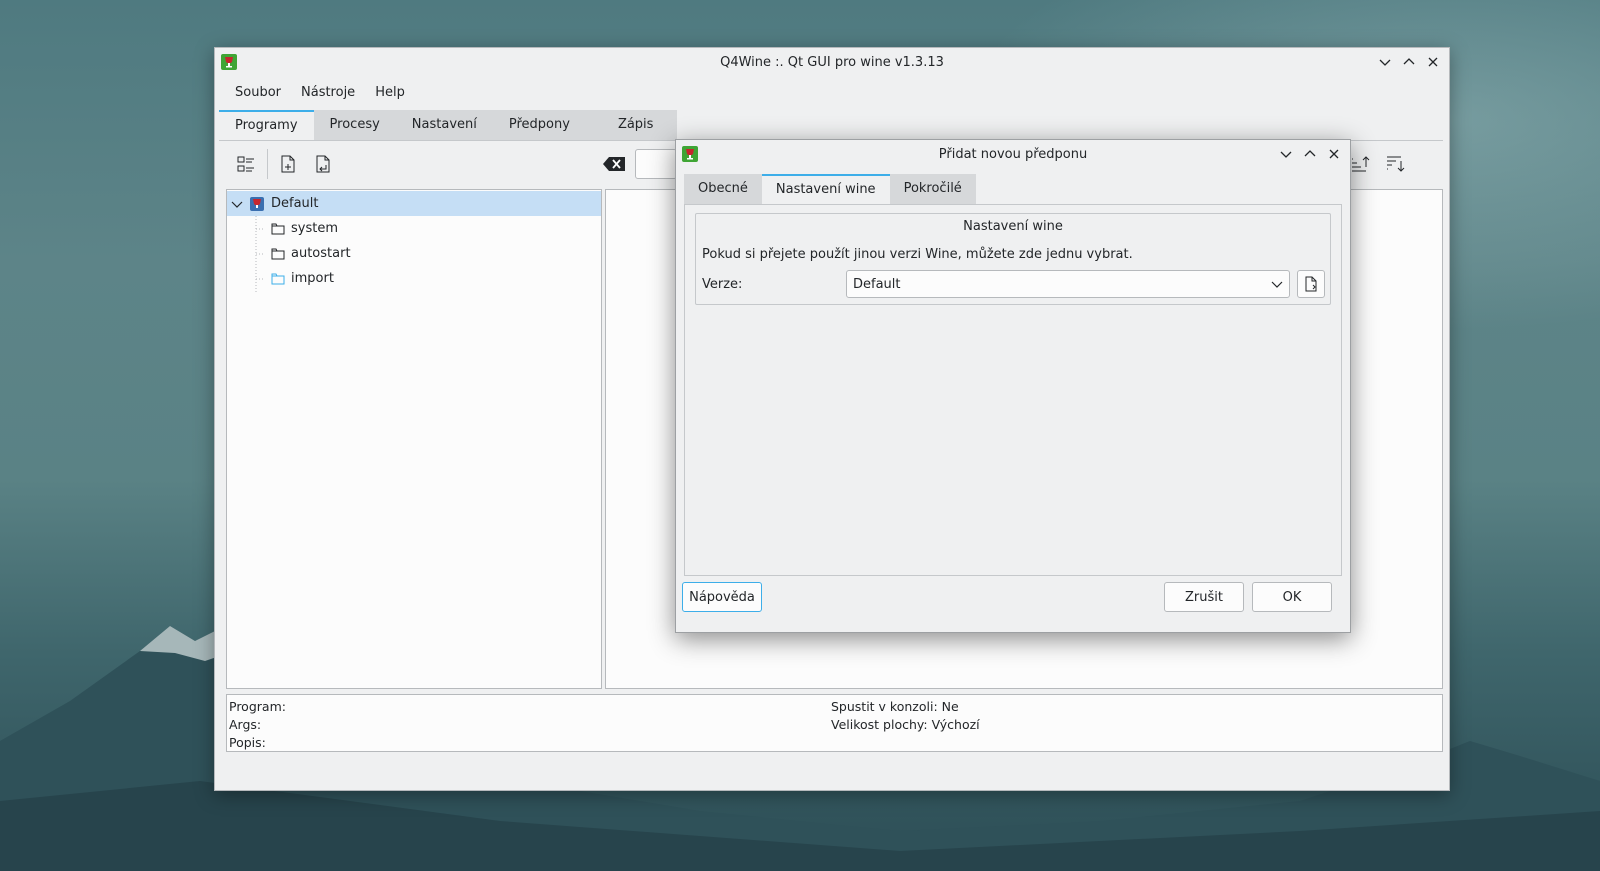 The height and width of the screenshot is (871, 1600). Describe the element at coordinates (722, 284) in the screenshot. I see `version-label: Verze:` at that location.